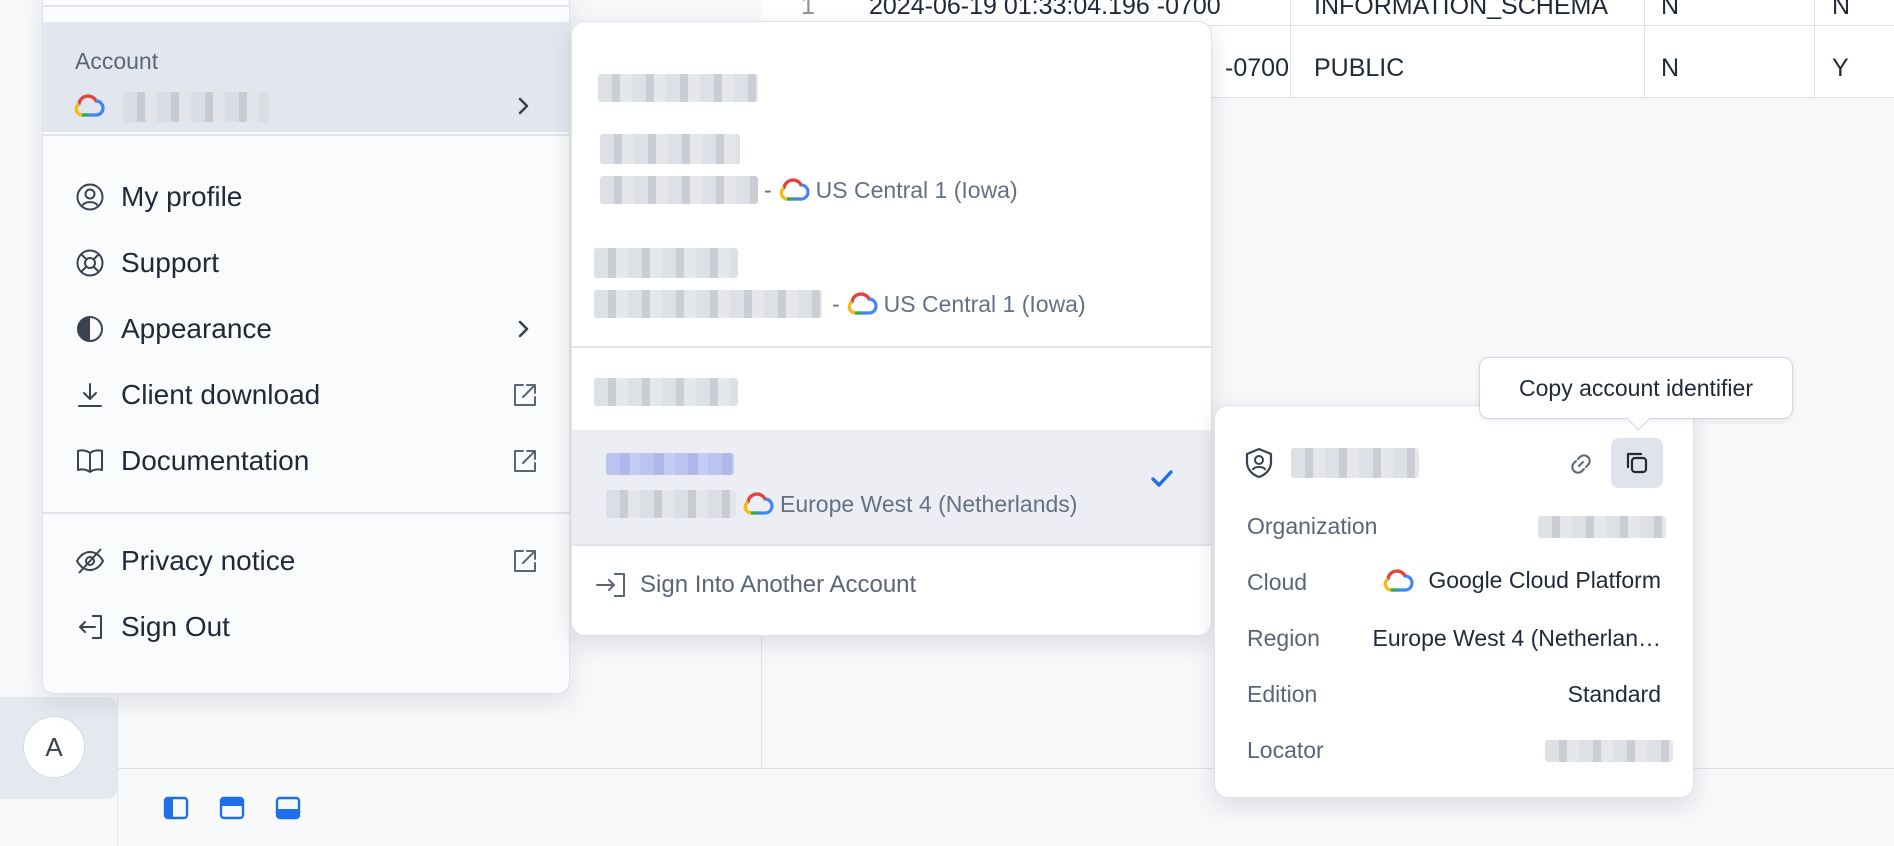 The height and width of the screenshot is (846, 1894). I want to click on panel-left-icon, so click(176, 808).